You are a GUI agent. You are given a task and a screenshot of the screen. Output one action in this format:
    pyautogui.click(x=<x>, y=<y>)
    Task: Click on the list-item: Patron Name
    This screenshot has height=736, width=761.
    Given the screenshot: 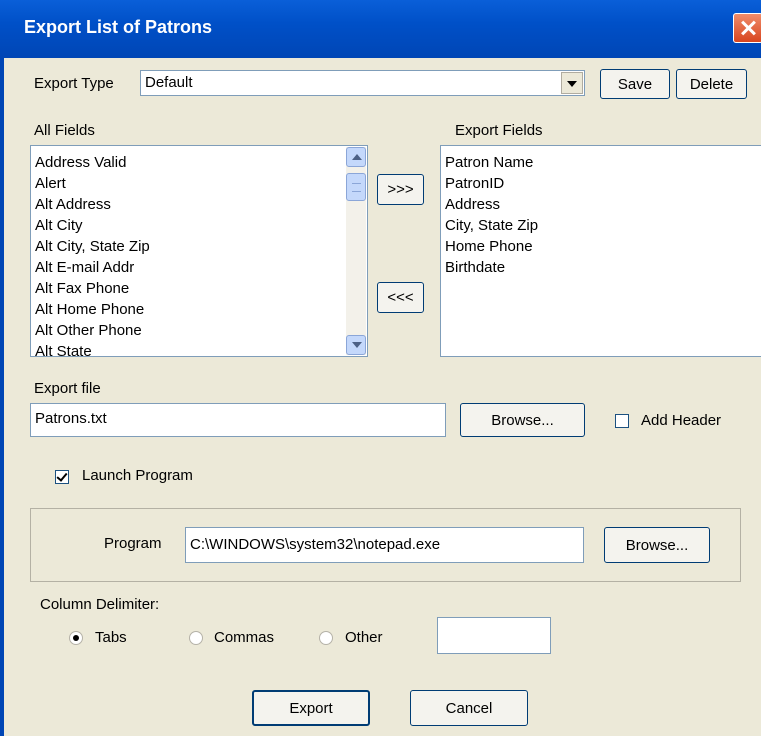 What is the action you would take?
    pyautogui.click(x=601, y=162)
    